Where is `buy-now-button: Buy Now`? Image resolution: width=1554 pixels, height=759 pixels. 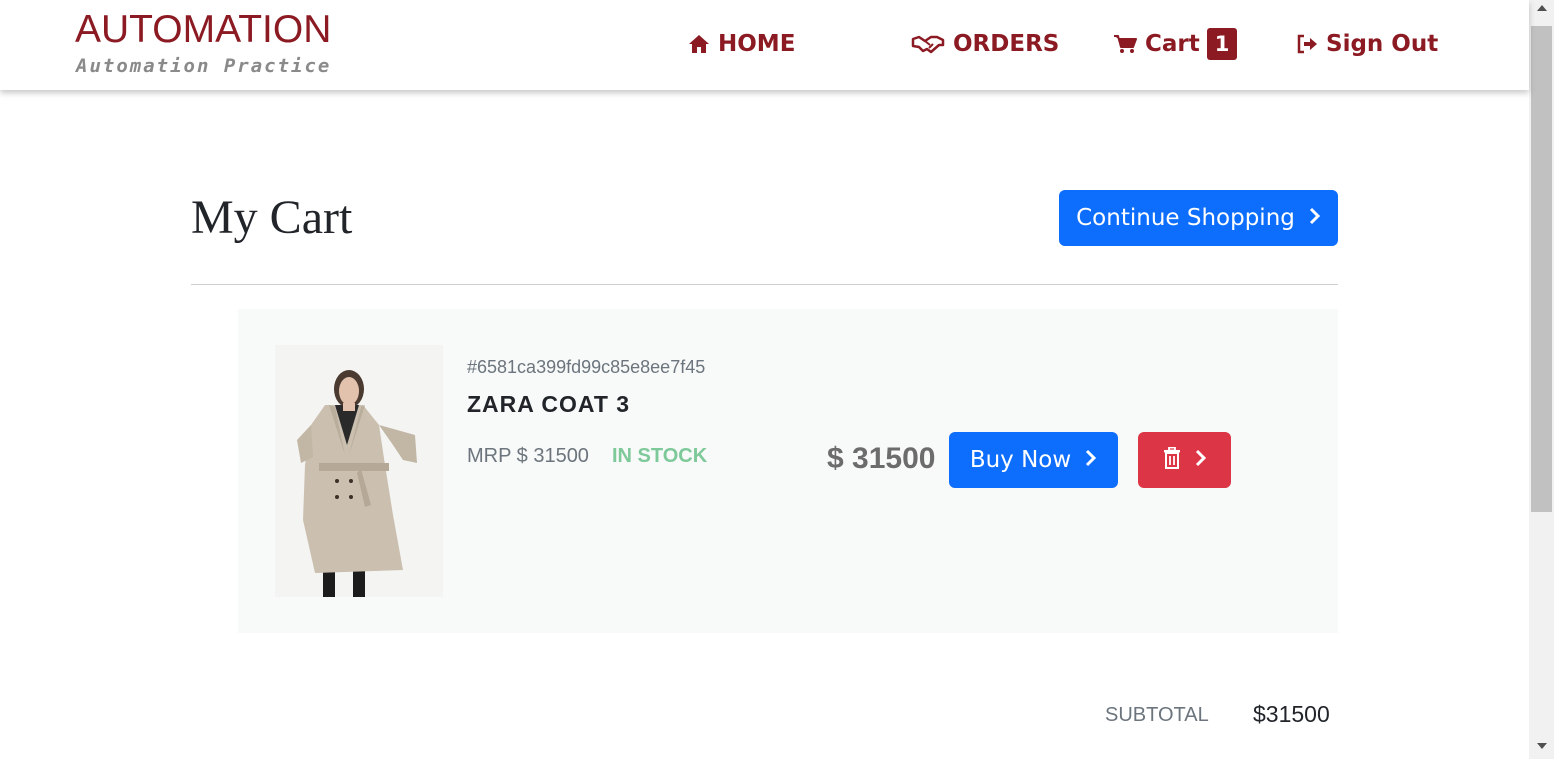 buy-now-button: Buy Now is located at coordinates (1033, 460).